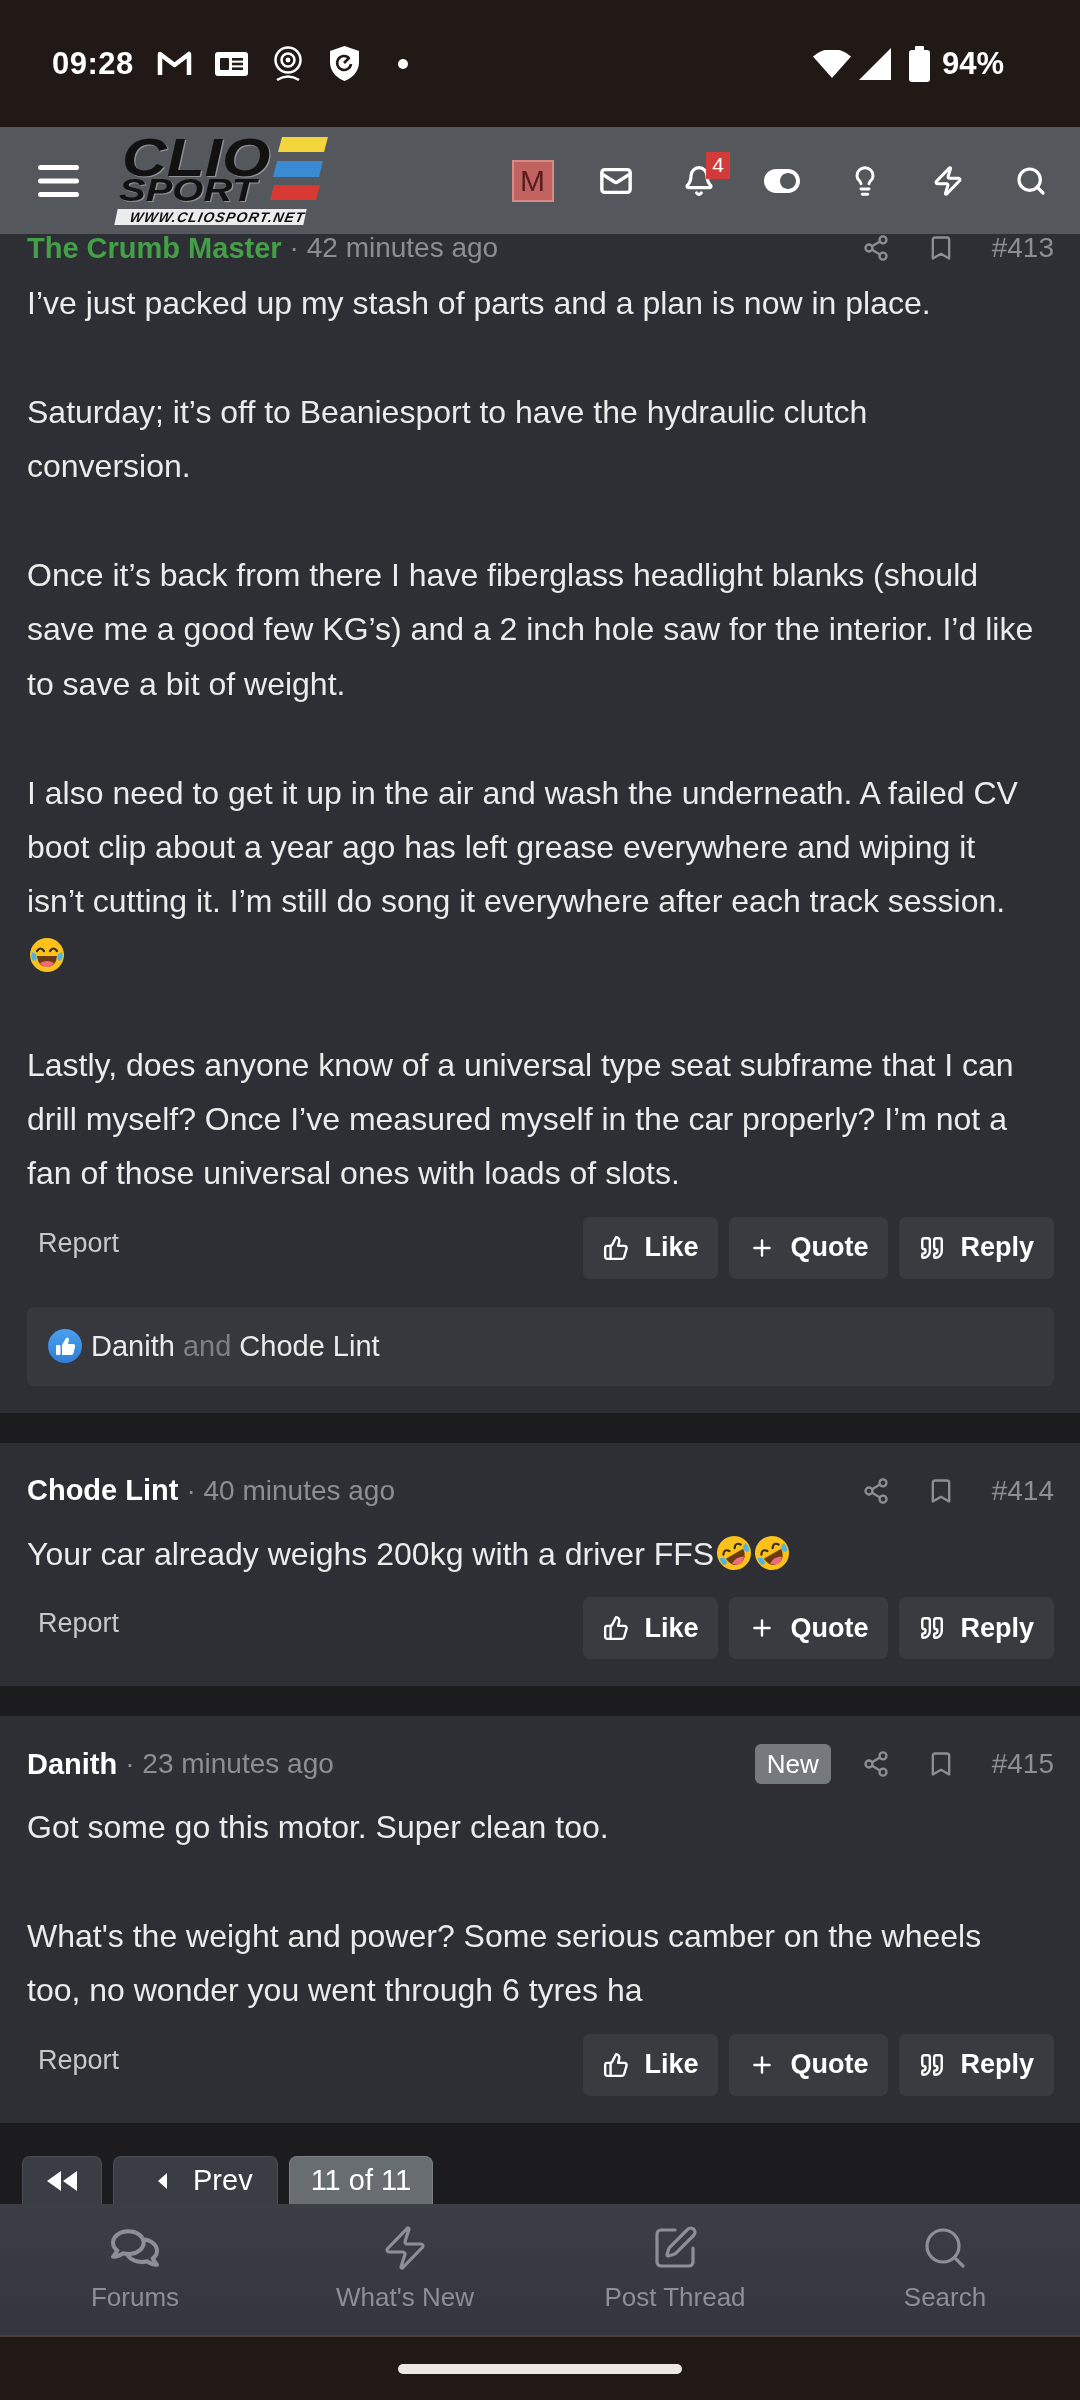 The image size is (1080, 2400). I want to click on nav-item: Search, so click(945, 2268).